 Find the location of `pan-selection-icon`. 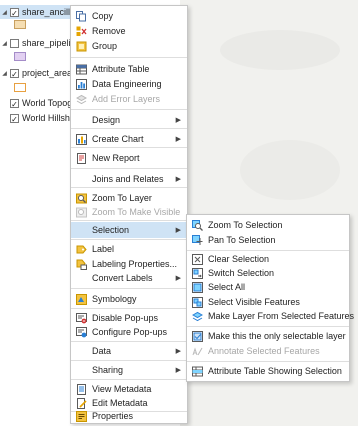

pan-selection-icon is located at coordinates (197, 240).